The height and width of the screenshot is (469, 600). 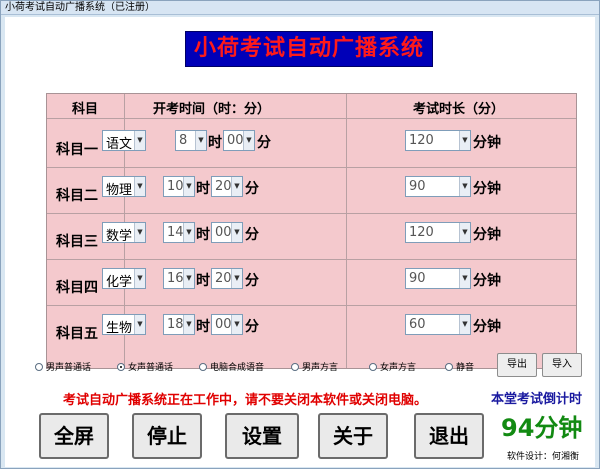 What do you see at coordinates (312, 238) in the screenshot?
I see `table-row: 科目三 数学 ▼ 14 ▼ 时 00 ▼ 分 120 ▼ 分钟` at bounding box center [312, 238].